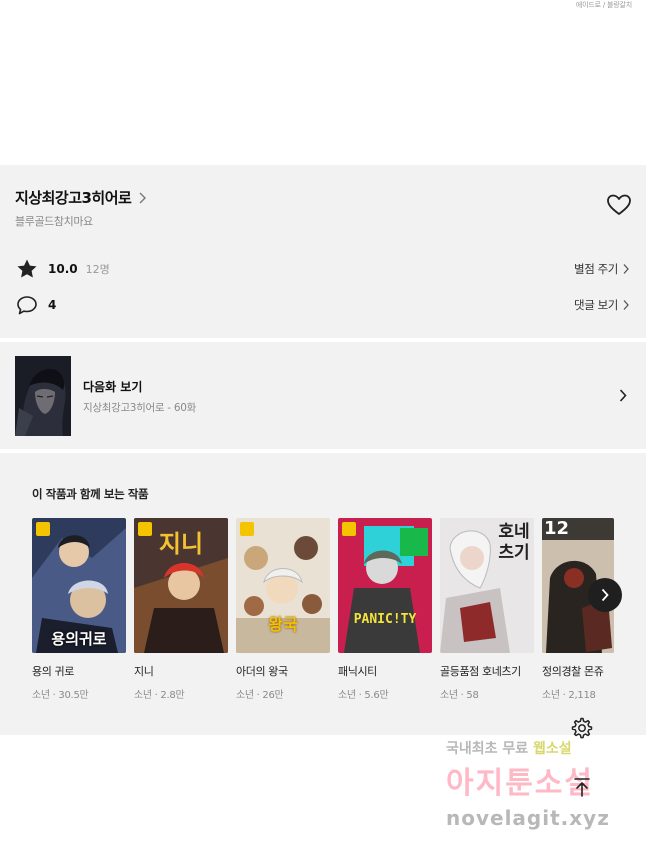  Describe the element at coordinates (385, 585) in the screenshot. I see `cover-image: PANIC!TY` at that location.